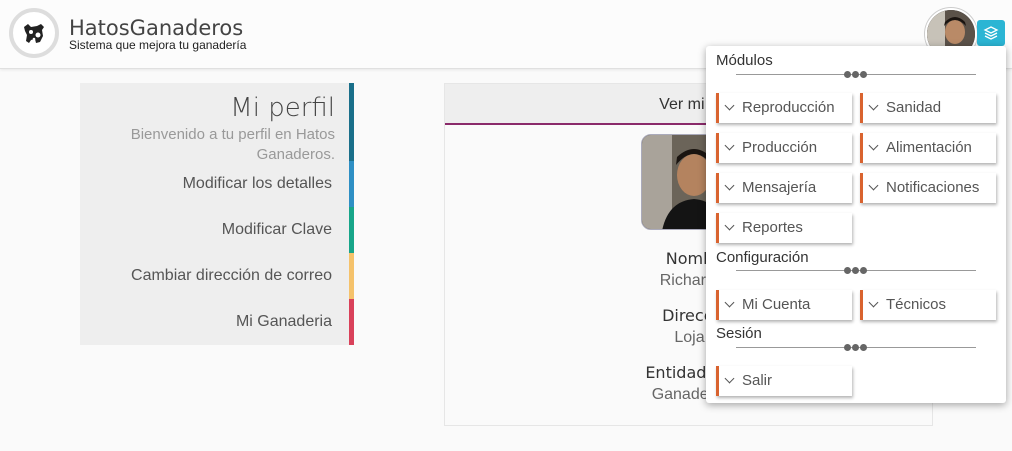 This screenshot has height=451, width=1012. What do you see at coordinates (217, 276) in the screenshot?
I see `menu-item-change-email: Cambiar dirección de correo` at bounding box center [217, 276].